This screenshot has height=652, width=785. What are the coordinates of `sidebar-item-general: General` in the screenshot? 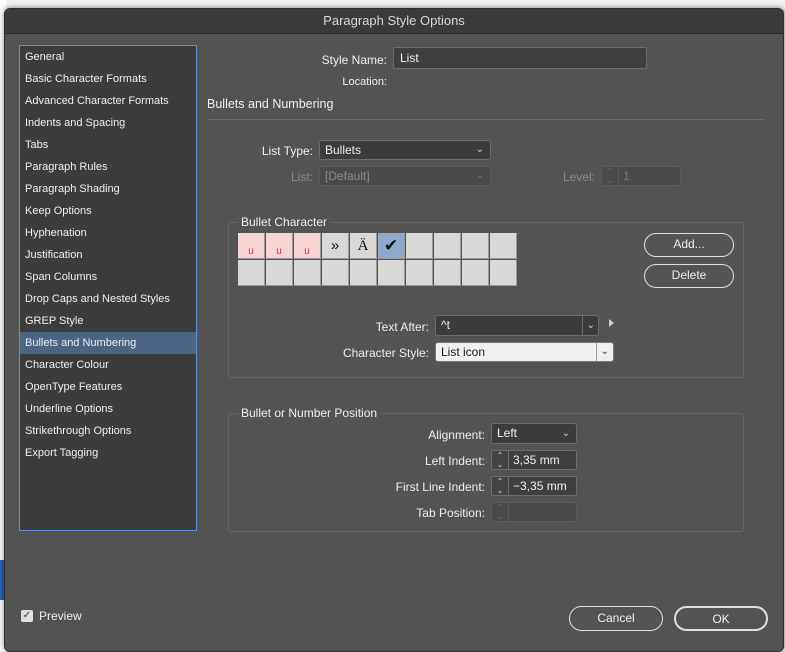 It's located at (108, 57).